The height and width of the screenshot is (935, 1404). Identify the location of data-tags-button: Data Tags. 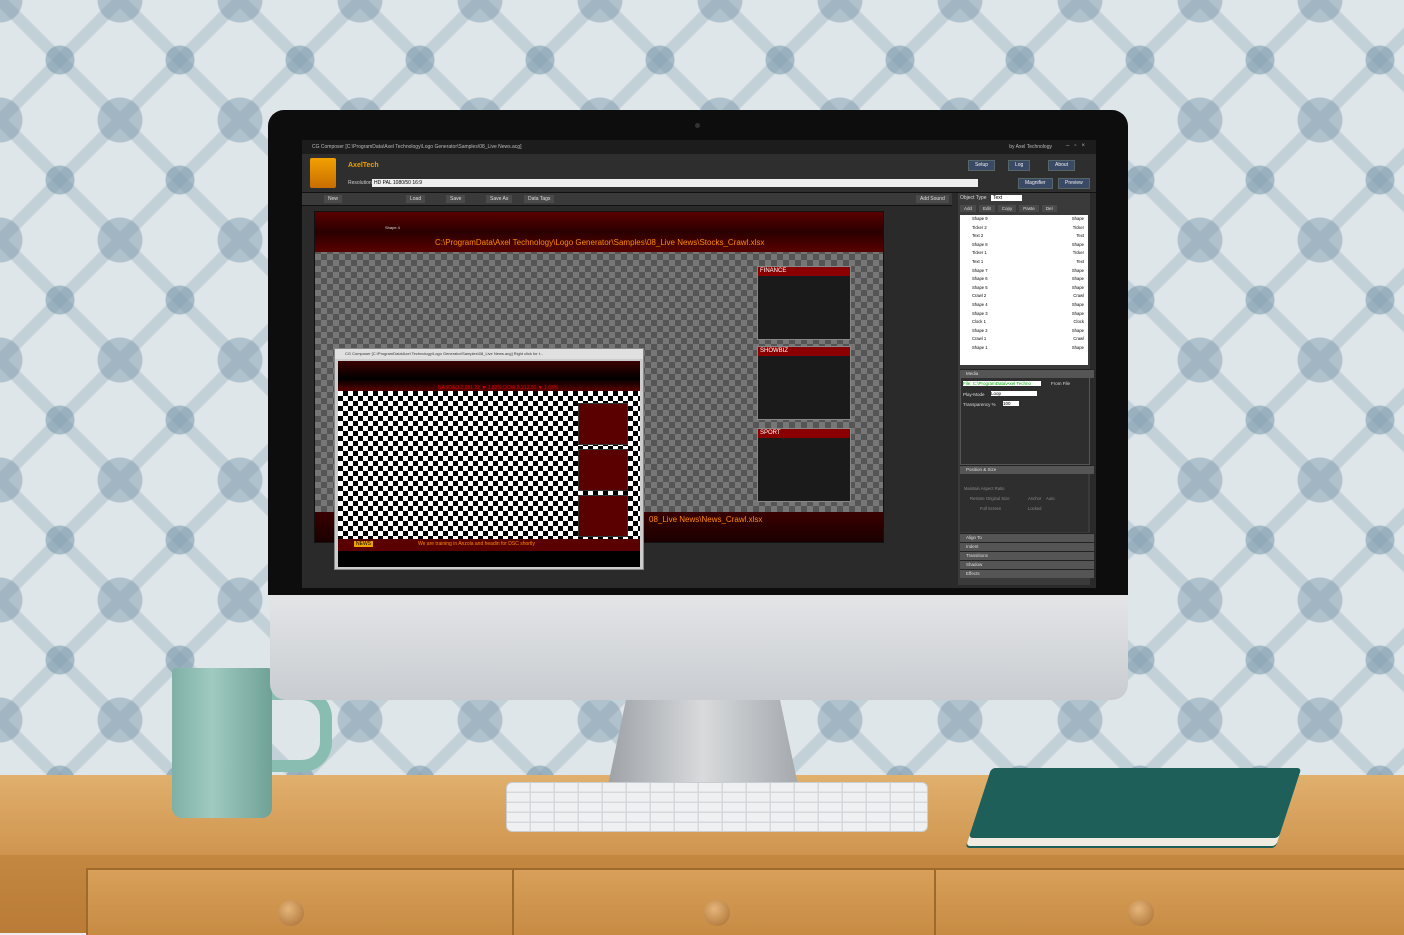
(539, 199).